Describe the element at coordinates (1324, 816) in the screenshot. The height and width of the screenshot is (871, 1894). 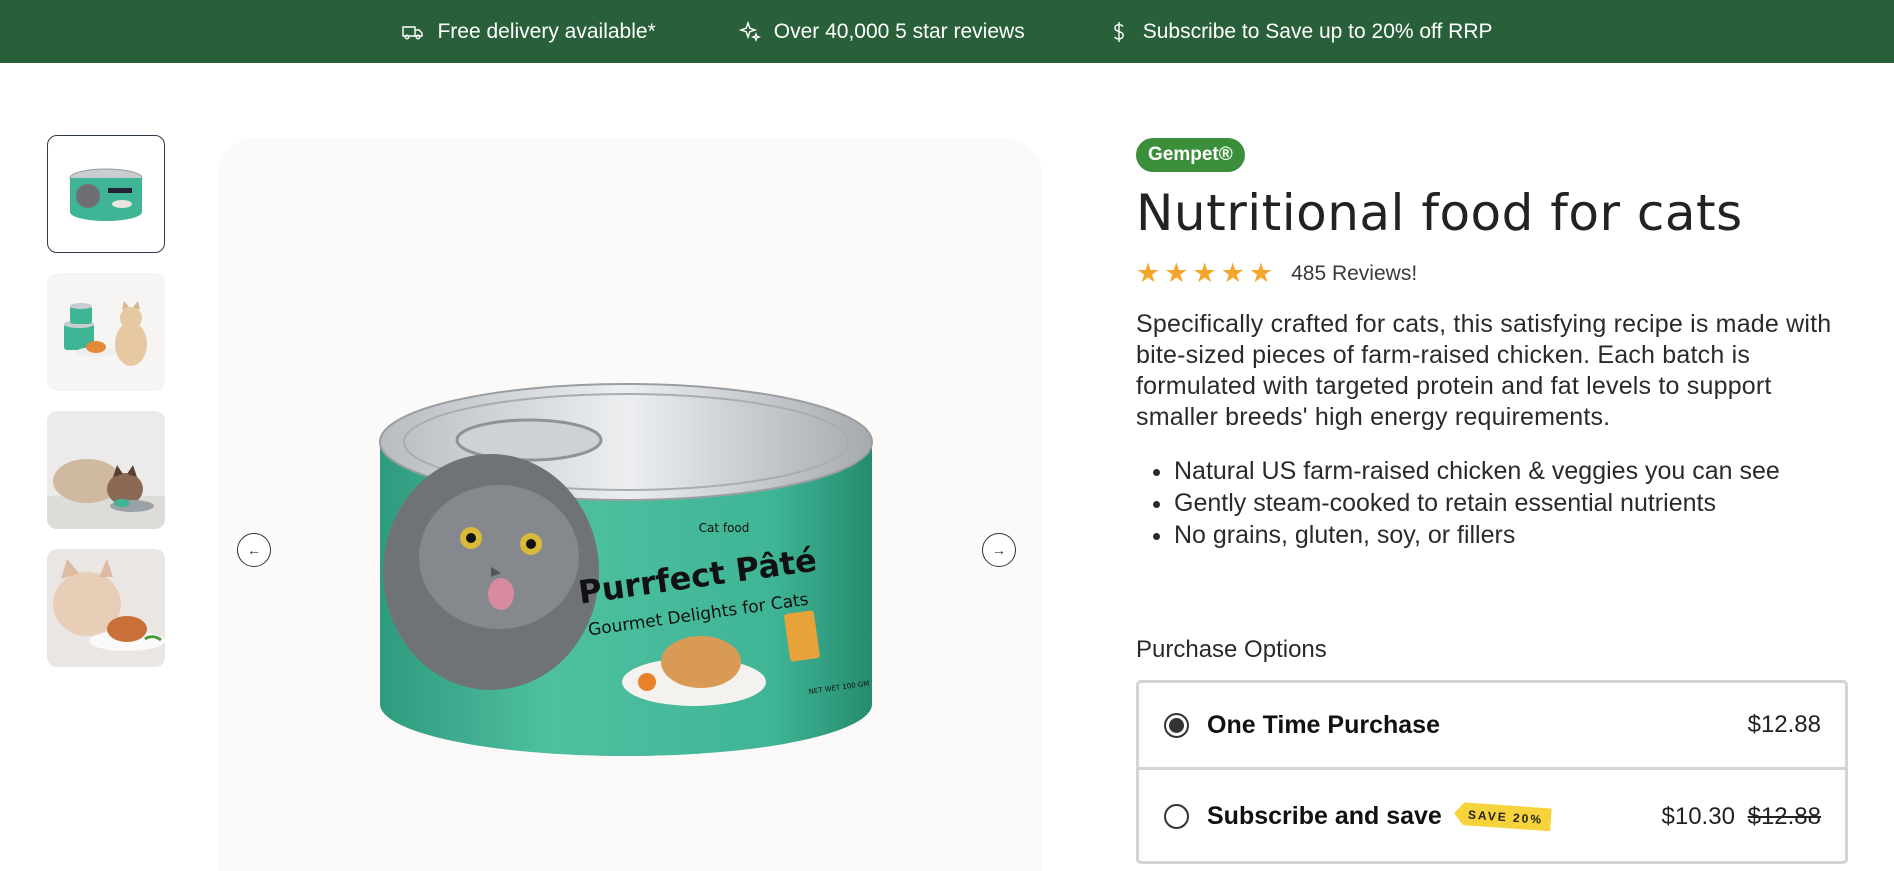
I see `option-label: Subscribe and save` at that location.